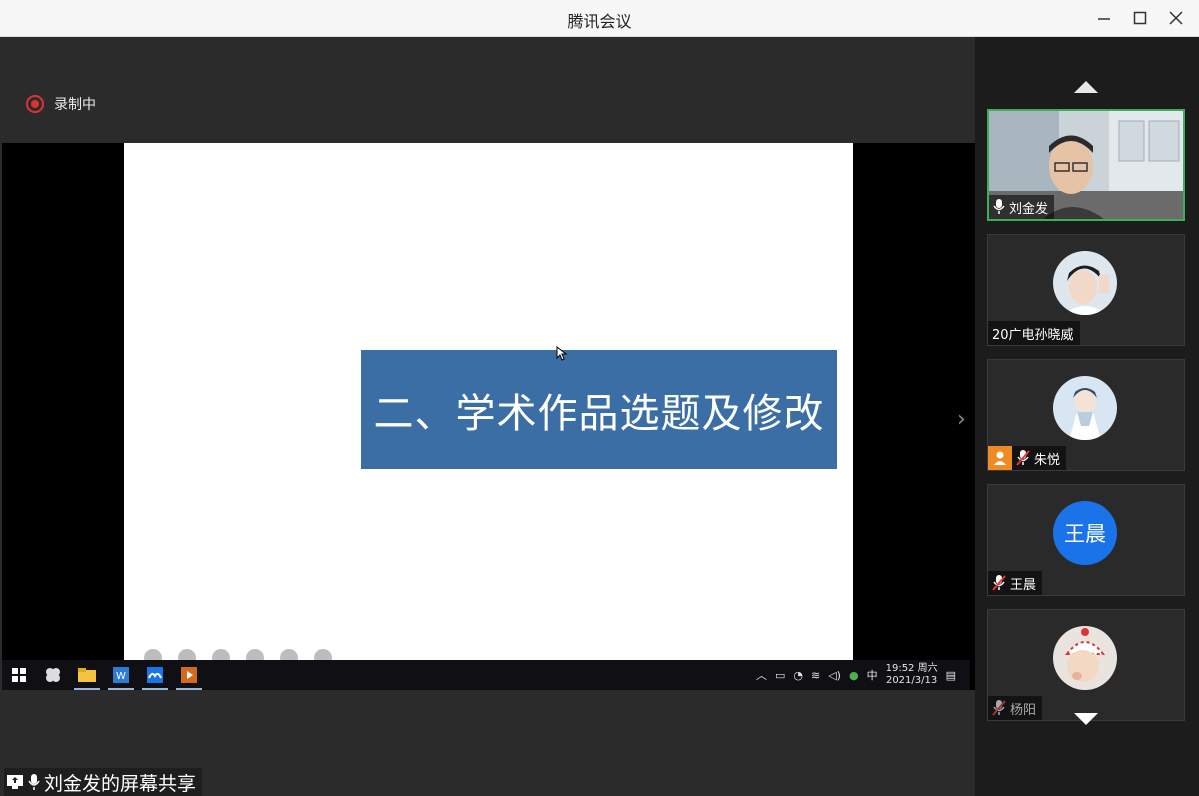  Describe the element at coordinates (189, 675) in the screenshot. I see `presentation-app-icon` at that location.